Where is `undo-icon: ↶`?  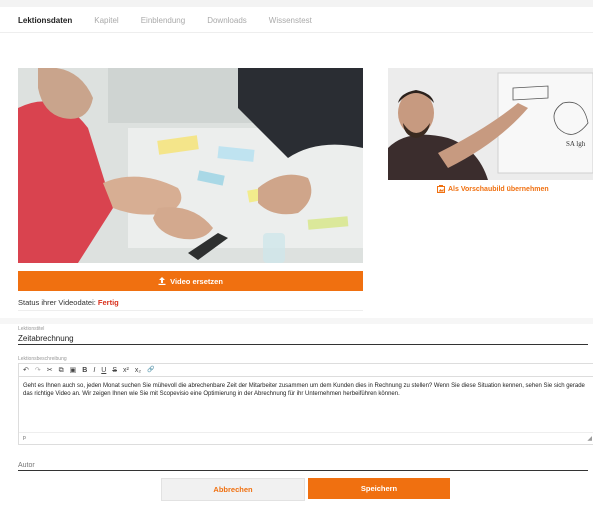 undo-icon: ↶ is located at coordinates (26, 370).